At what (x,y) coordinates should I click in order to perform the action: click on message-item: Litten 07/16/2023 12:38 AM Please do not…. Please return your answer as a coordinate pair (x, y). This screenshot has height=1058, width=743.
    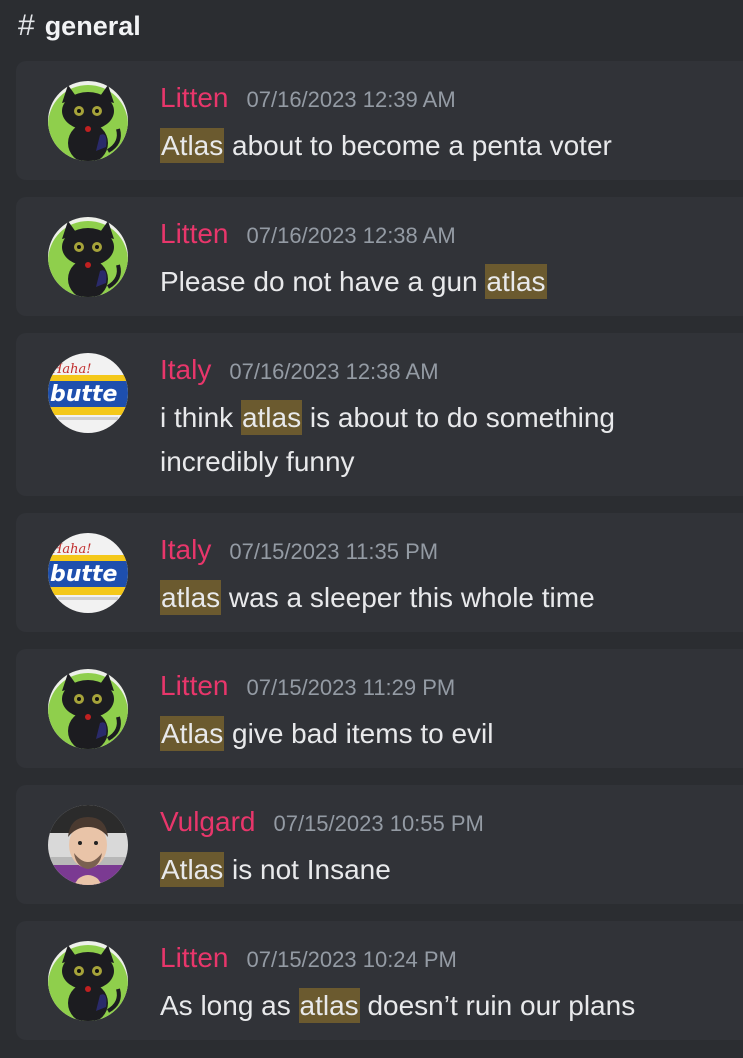
    Looking at the image, I should click on (379, 256).